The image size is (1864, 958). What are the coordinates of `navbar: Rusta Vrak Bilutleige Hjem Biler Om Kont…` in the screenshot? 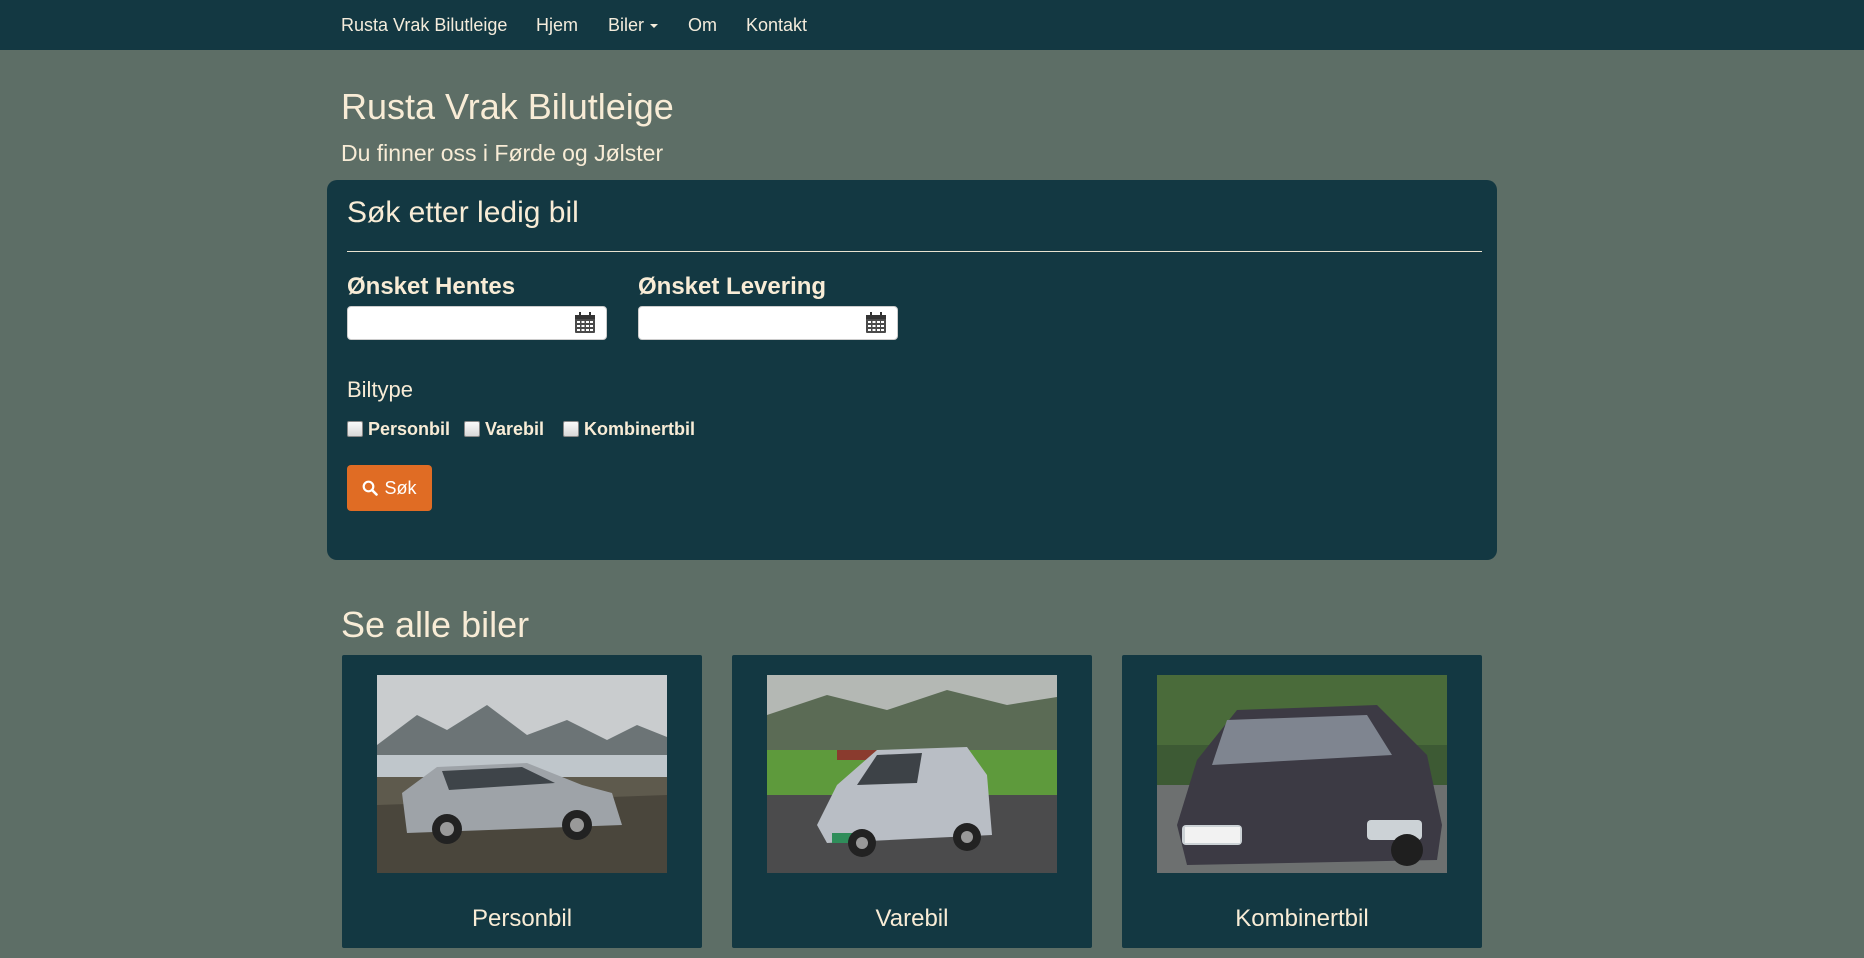 It's located at (932, 25).